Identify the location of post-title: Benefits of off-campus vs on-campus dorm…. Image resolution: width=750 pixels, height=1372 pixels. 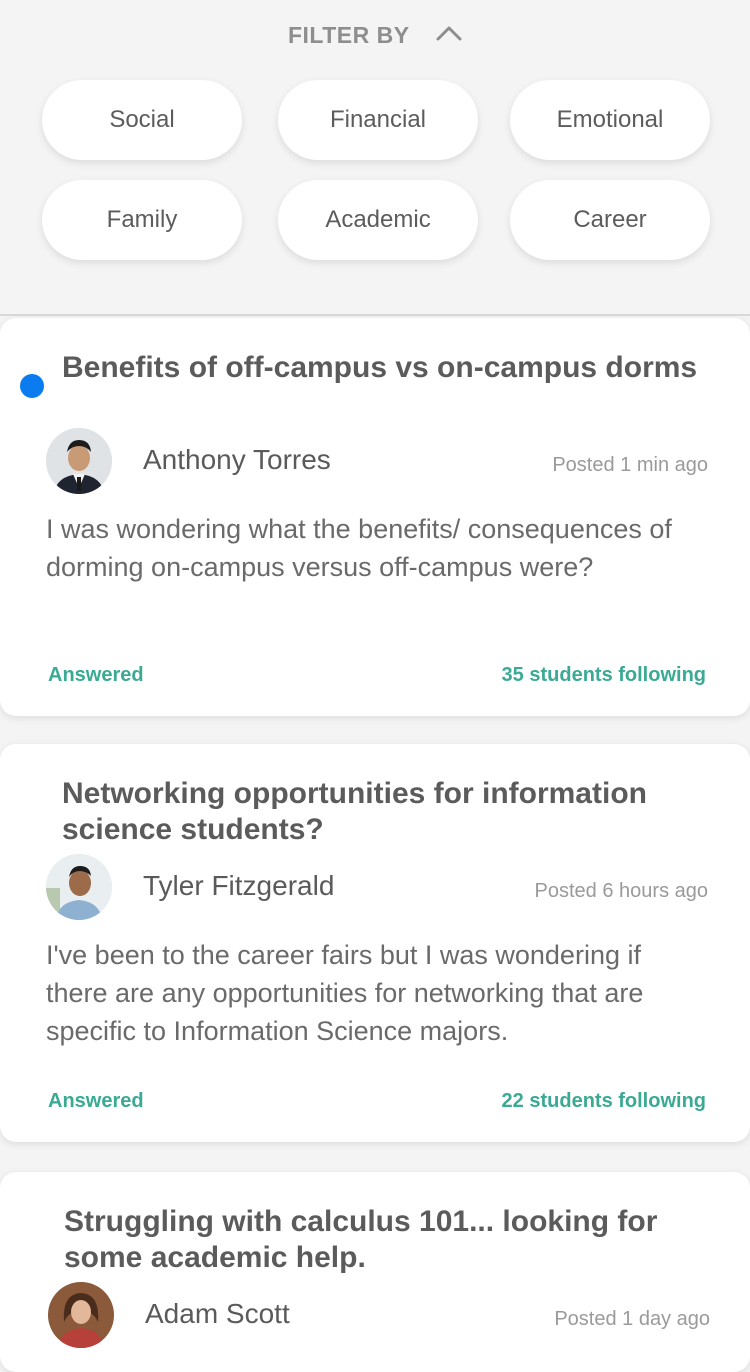
(382, 368).